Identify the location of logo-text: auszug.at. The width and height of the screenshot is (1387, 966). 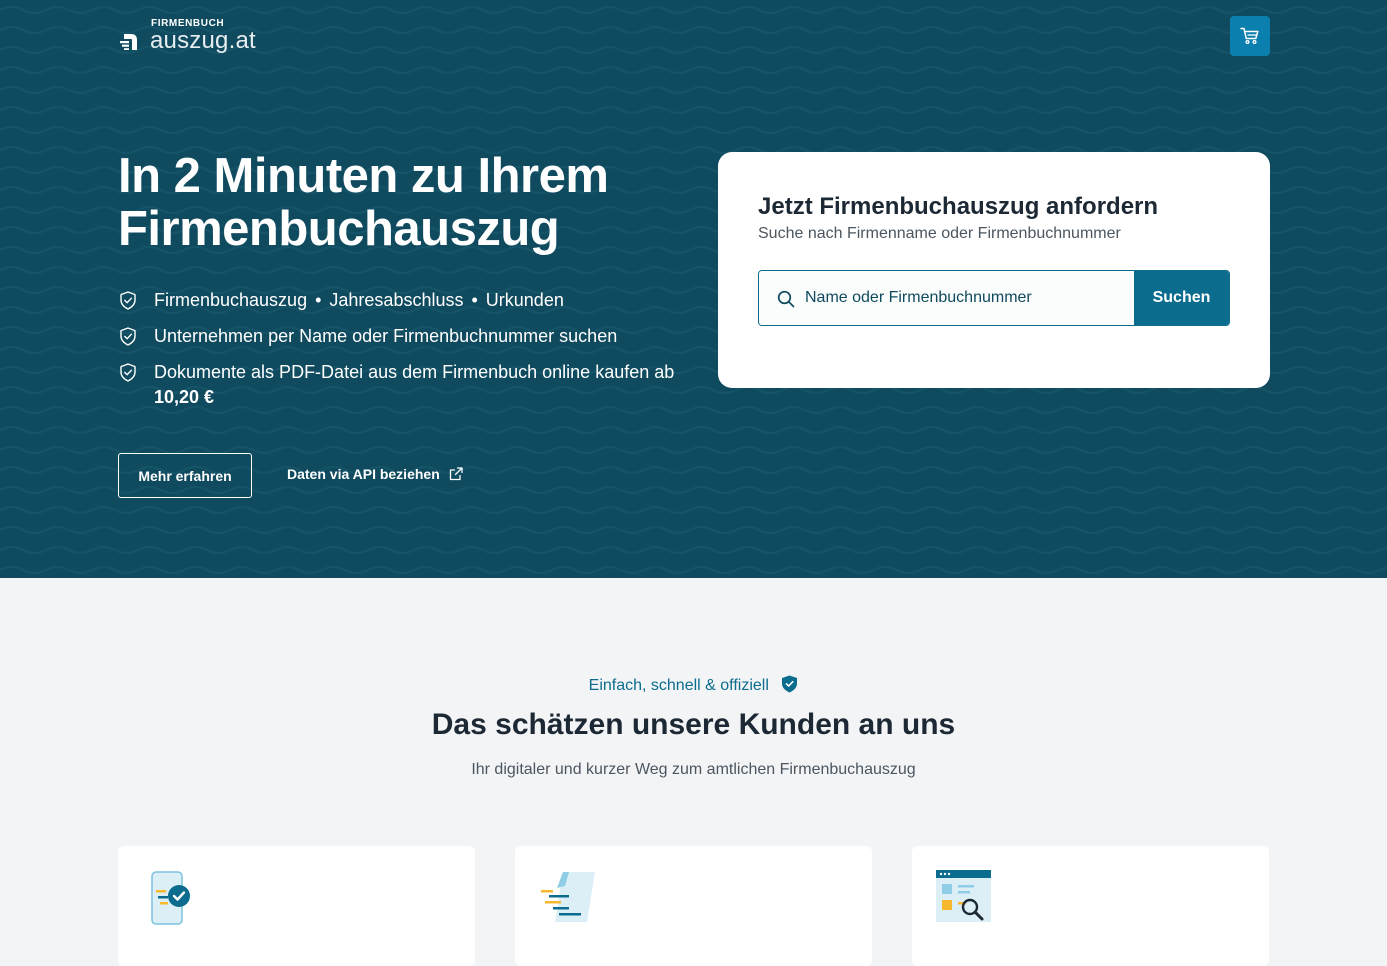
(203, 40).